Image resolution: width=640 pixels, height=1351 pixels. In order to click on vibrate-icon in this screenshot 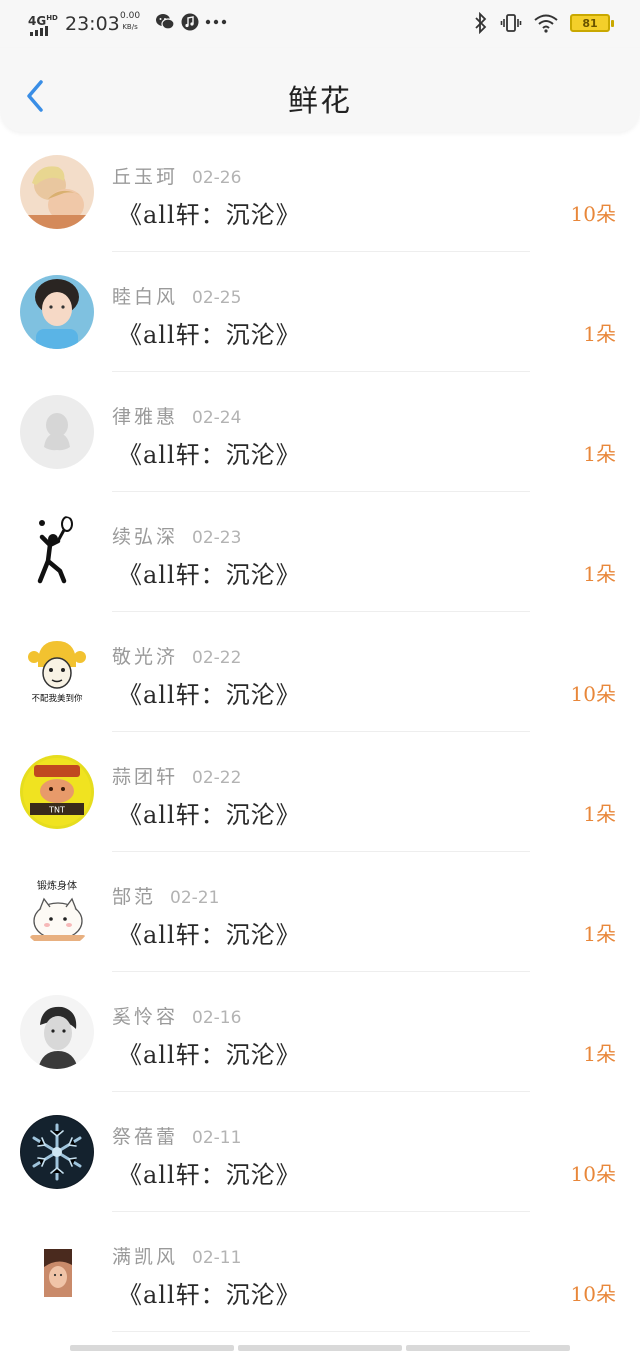, I will do `click(511, 23)`.